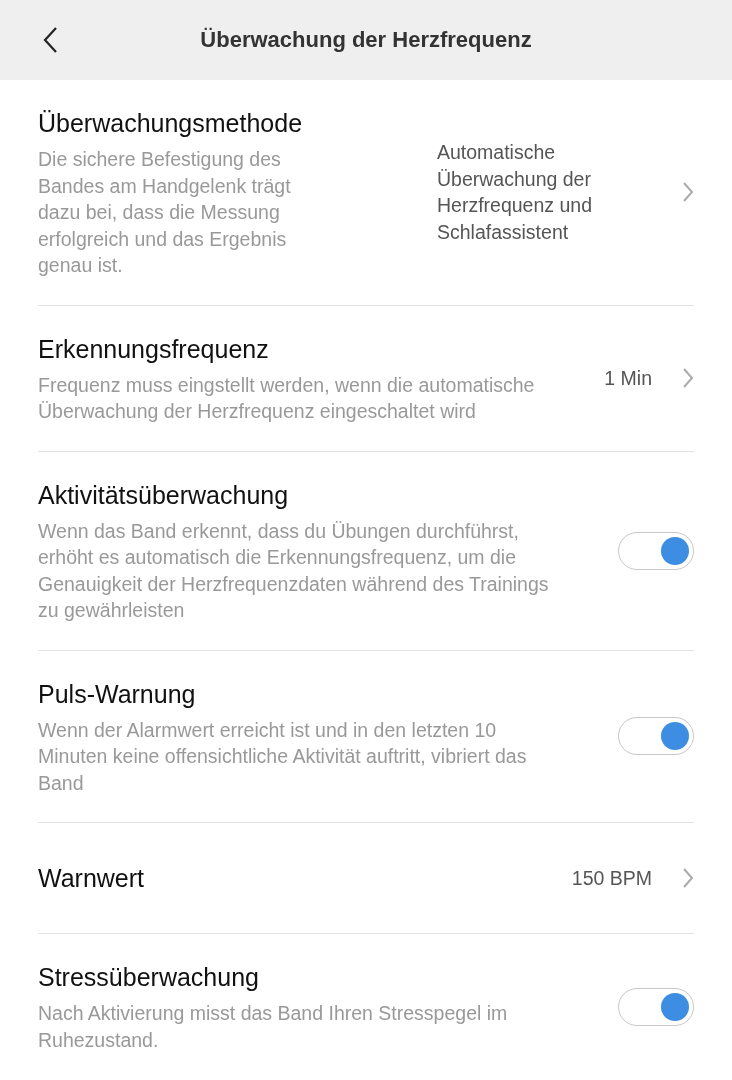  Describe the element at coordinates (366, 878) in the screenshot. I see `setting-row: Warnwert 150 BPM` at that location.